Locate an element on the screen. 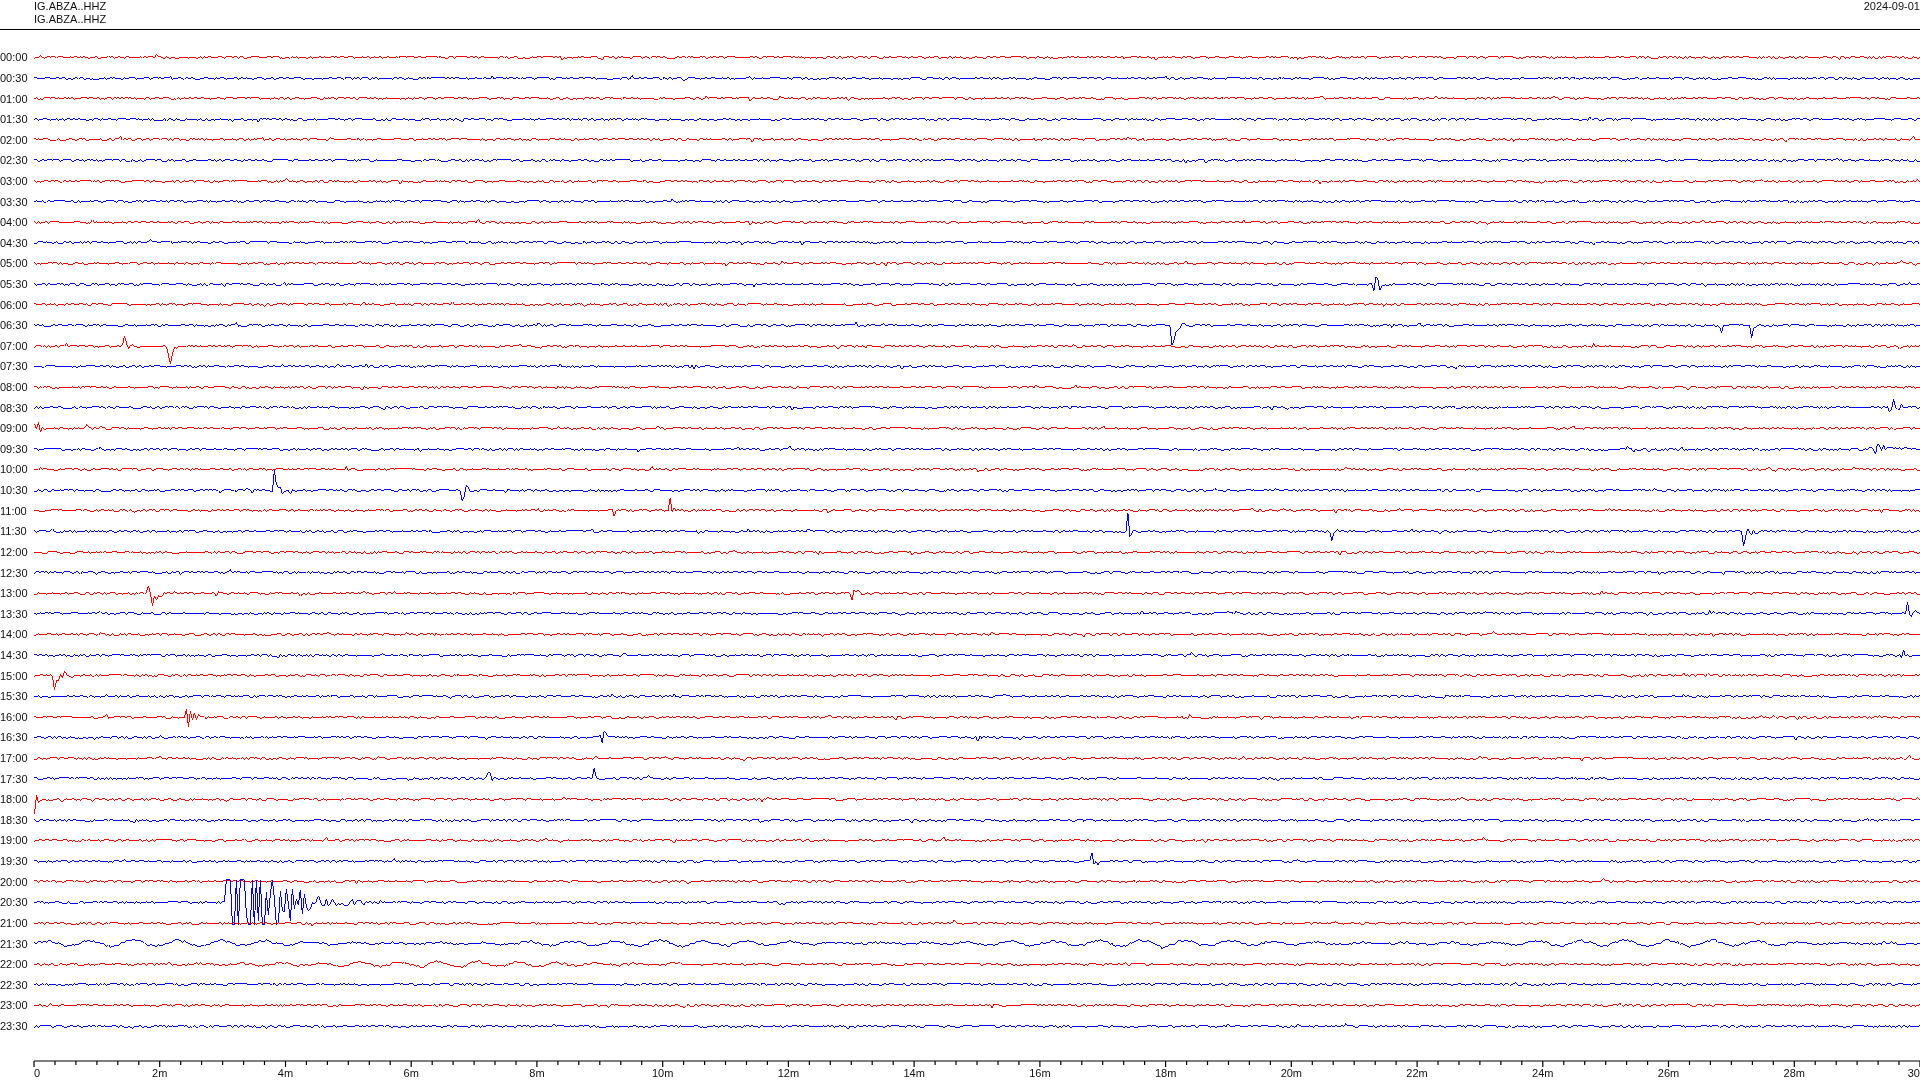  time-label: 02:00 is located at coordinates (14, 139).